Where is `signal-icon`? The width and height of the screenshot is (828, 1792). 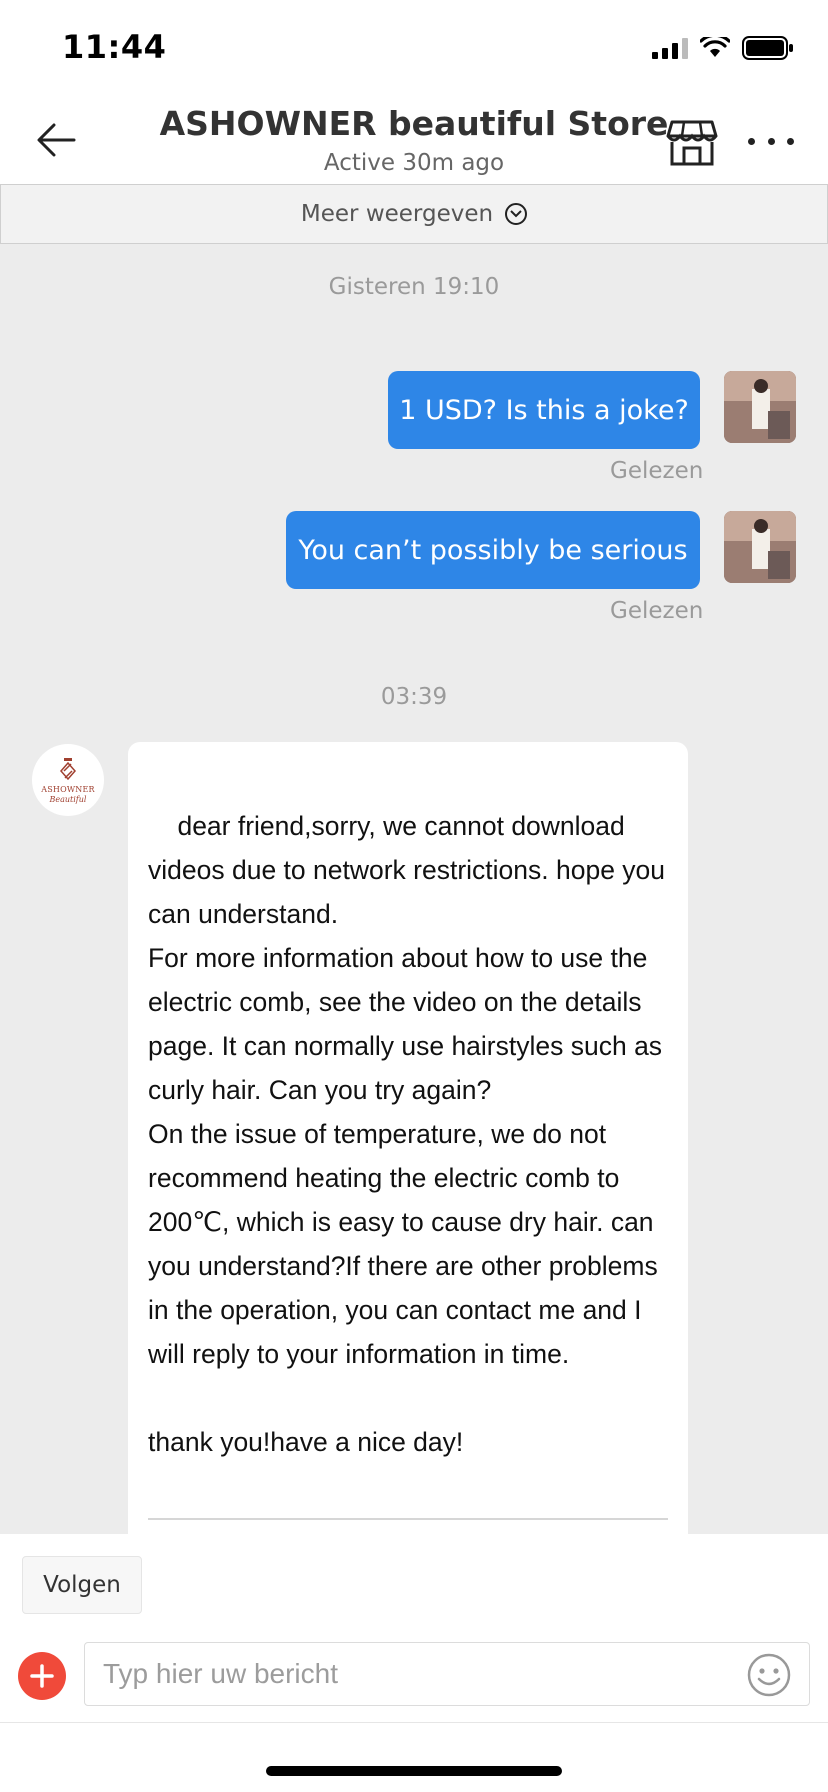 signal-icon is located at coordinates (670, 48).